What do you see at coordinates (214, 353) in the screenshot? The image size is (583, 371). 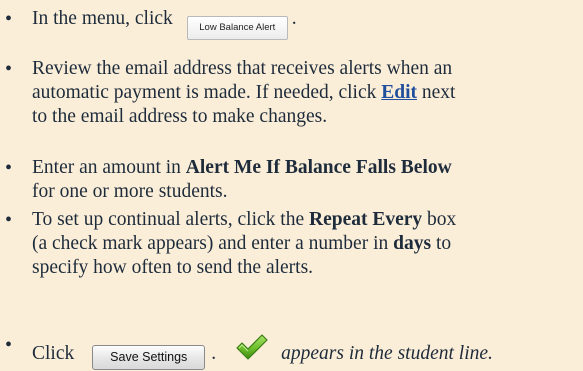 I see `step-5-period: .` at bounding box center [214, 353].